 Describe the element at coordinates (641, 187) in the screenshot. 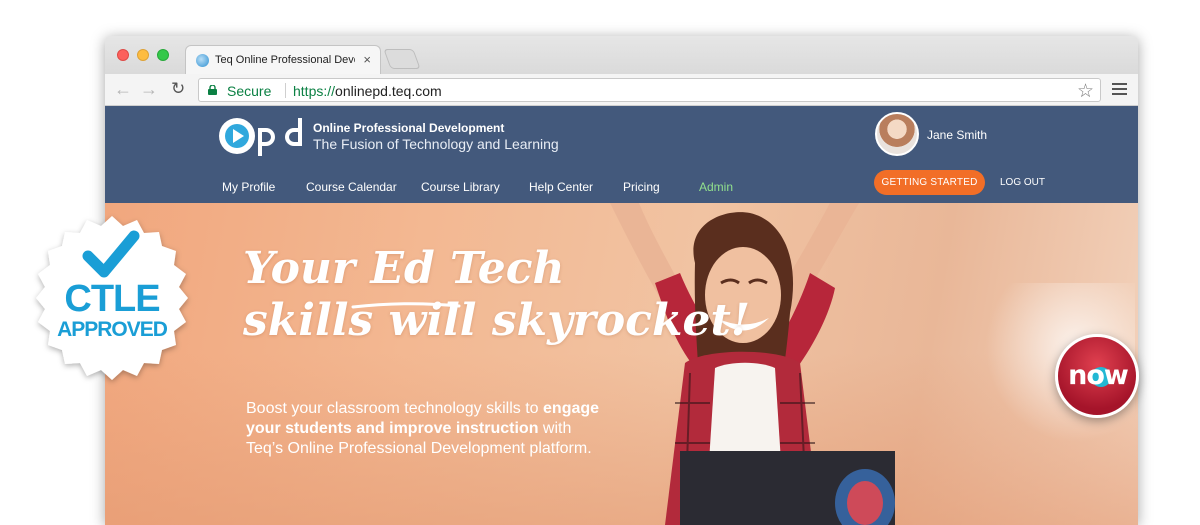

I see `nav-pricing: Pricing` at that location.